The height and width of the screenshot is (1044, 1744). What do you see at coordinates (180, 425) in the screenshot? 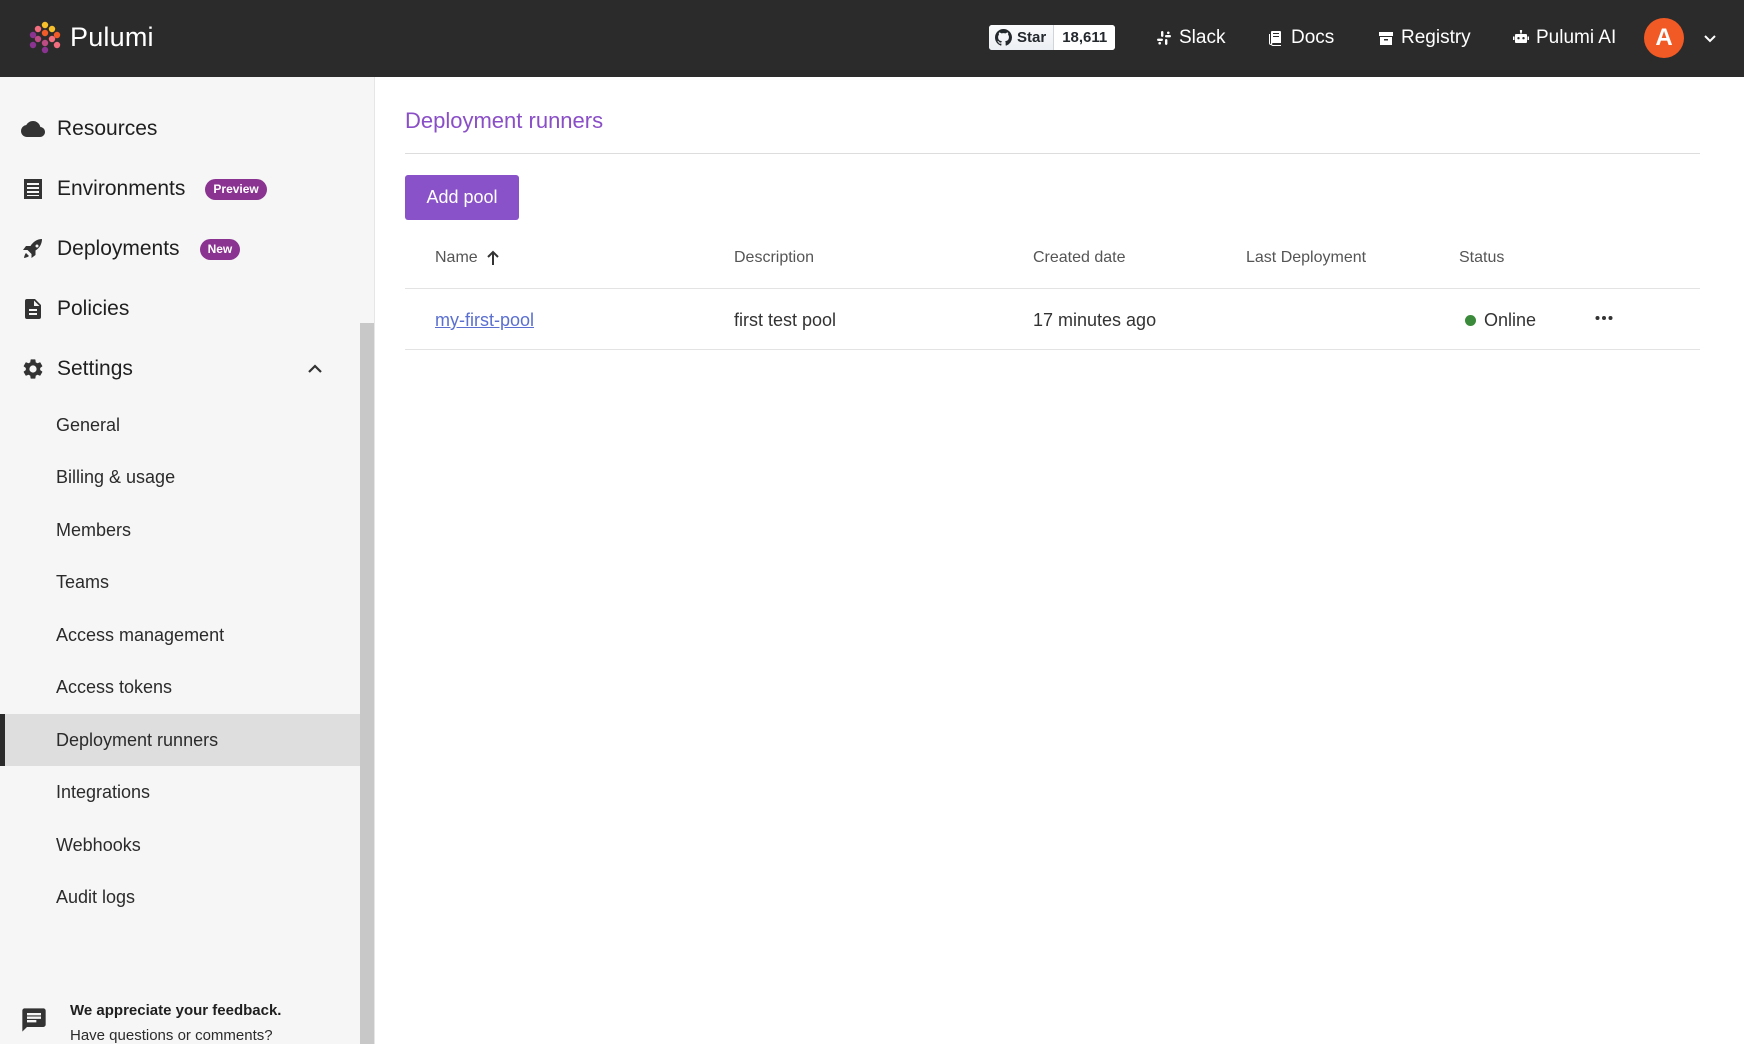
I see `settings-item-general: General` at bounding box center [180, 425].